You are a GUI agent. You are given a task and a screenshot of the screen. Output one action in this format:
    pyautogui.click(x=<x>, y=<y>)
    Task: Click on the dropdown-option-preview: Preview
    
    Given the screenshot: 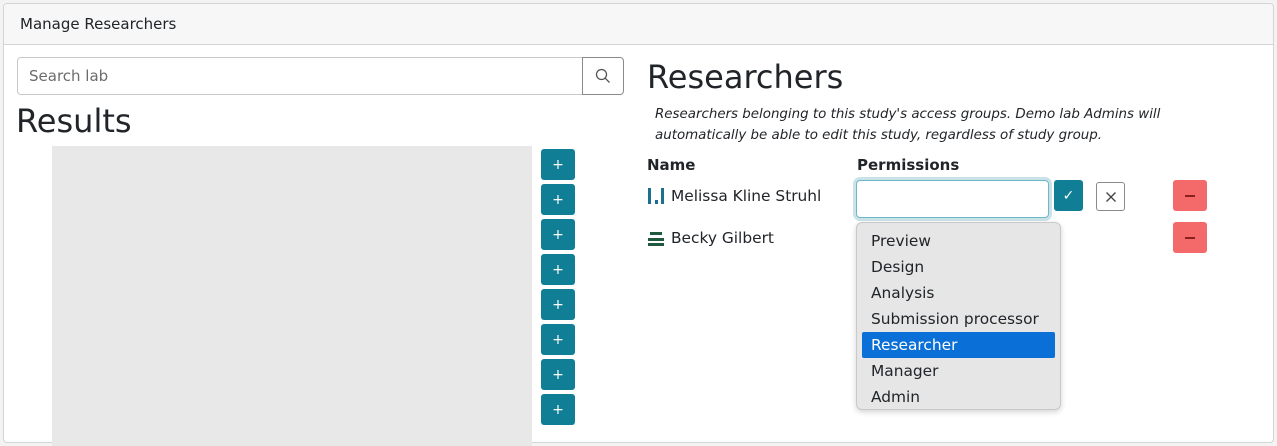 What is the action you would take?
    pyautogui.click(x=958, y=241)
    